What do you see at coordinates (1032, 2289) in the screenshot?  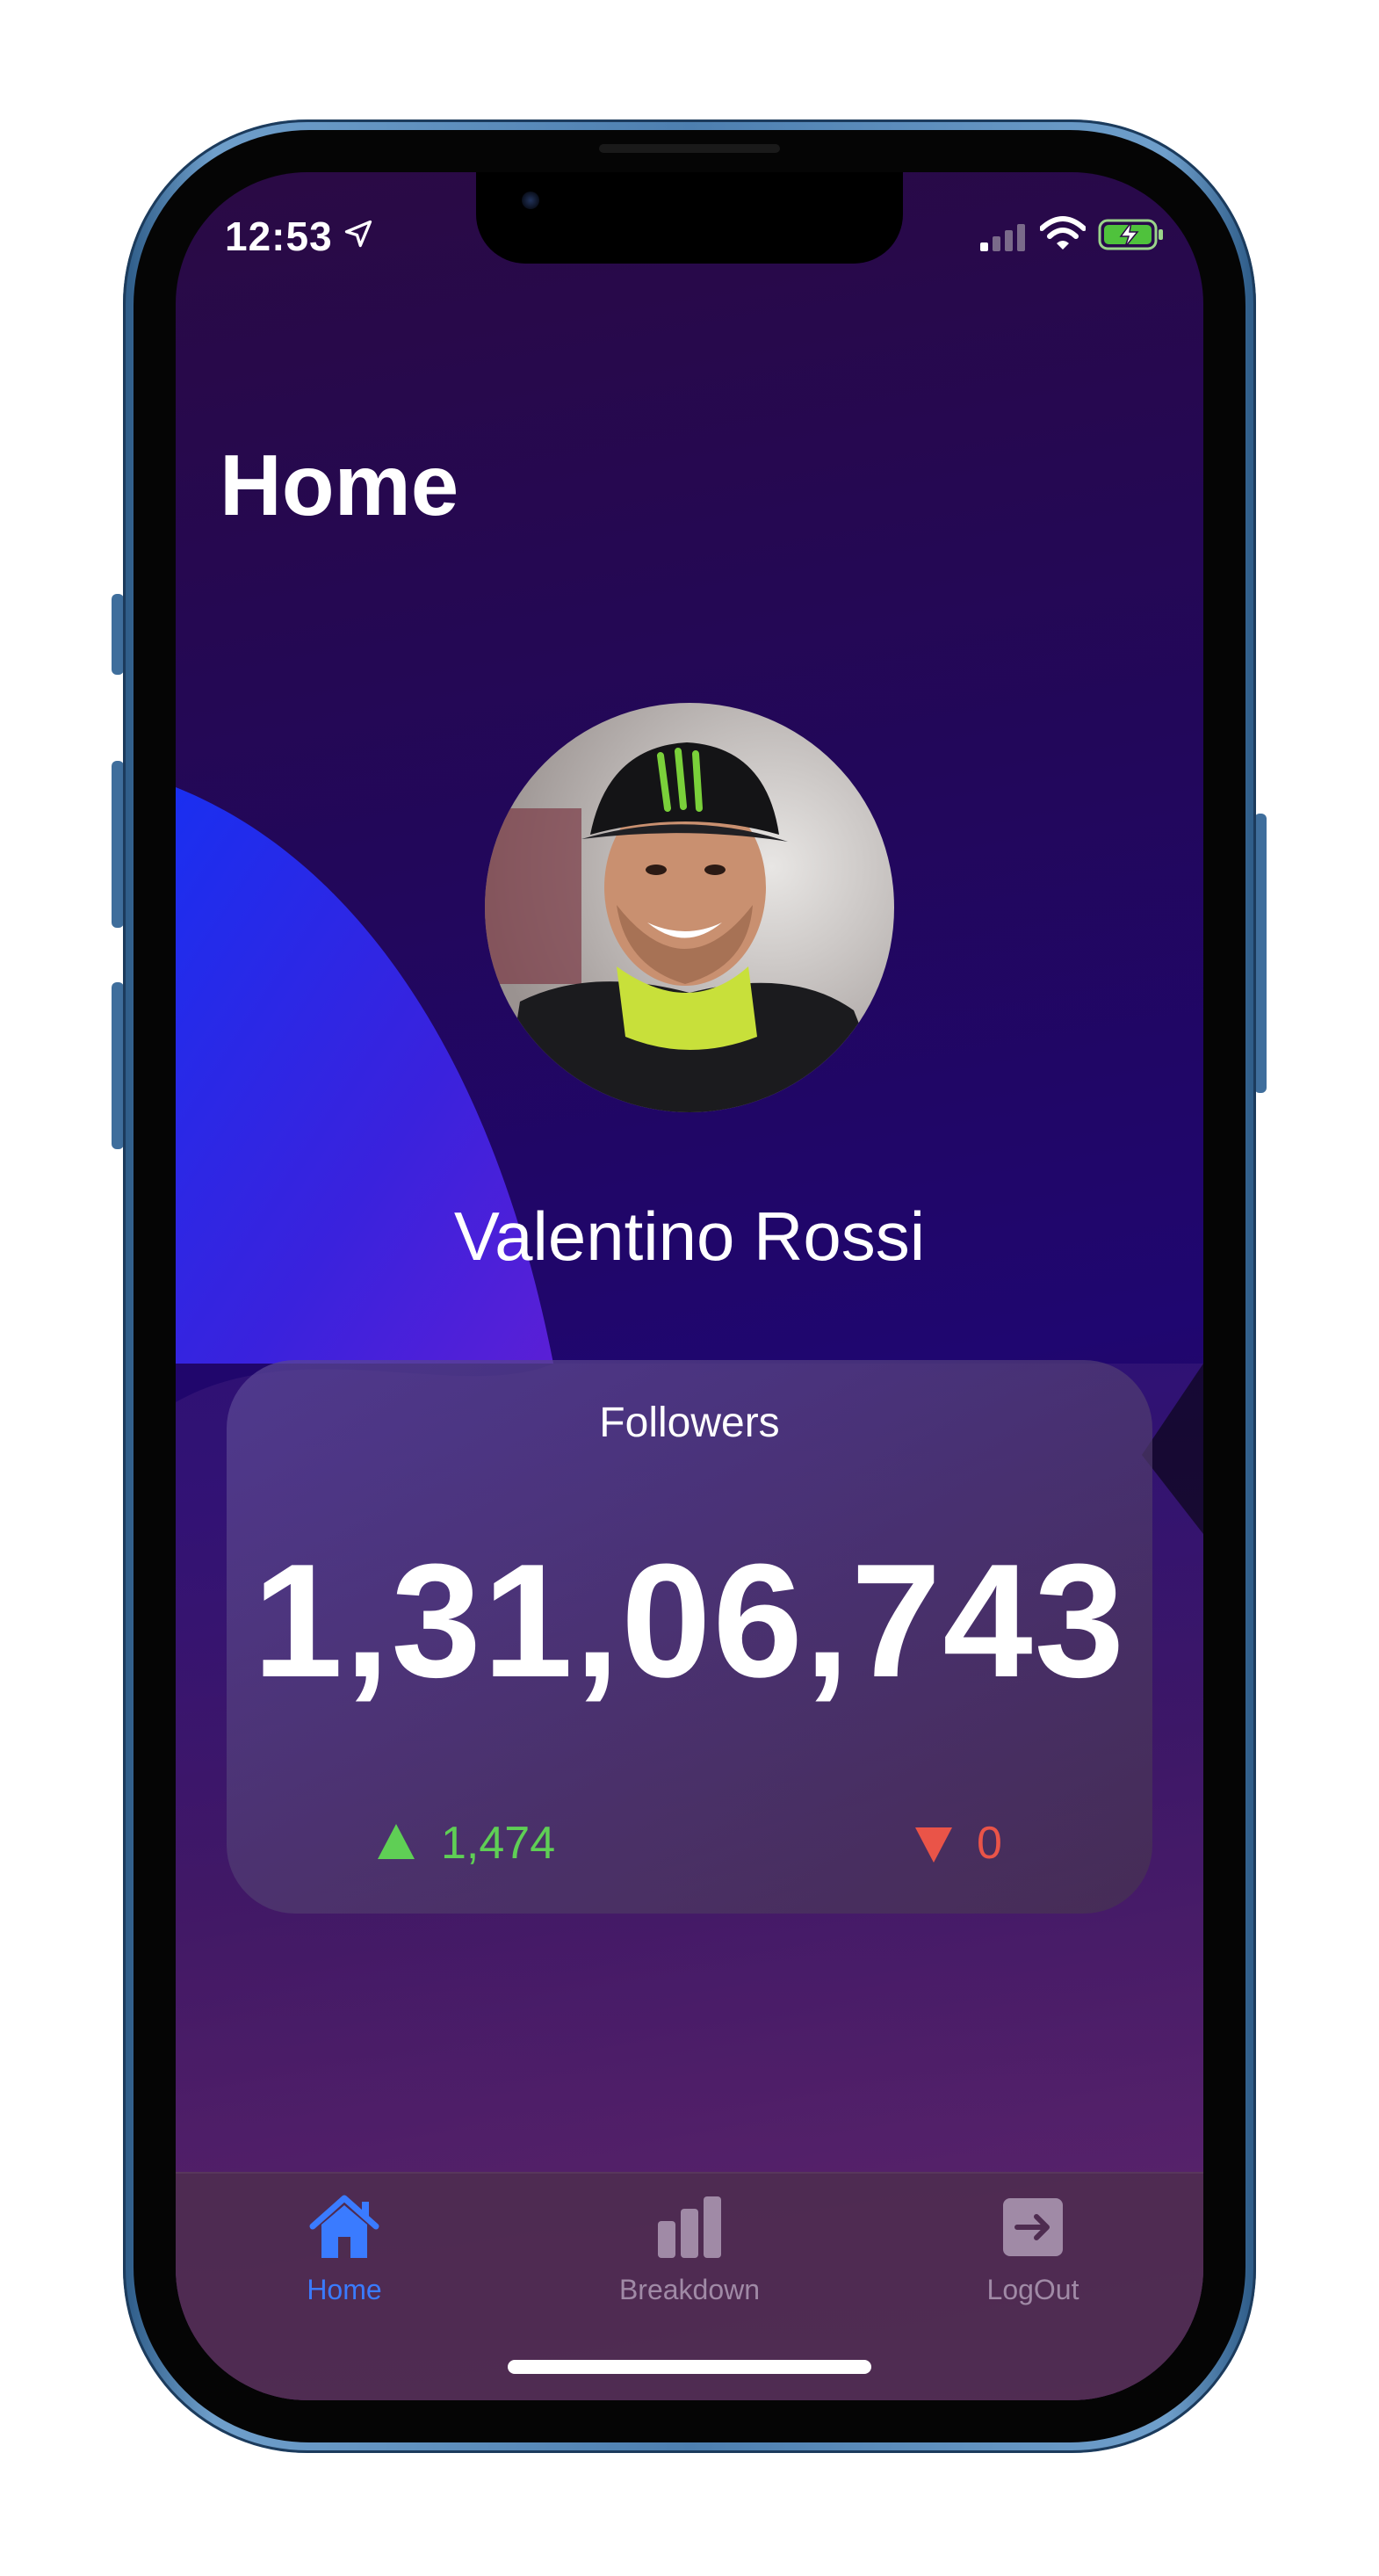 I see `tab-logout-label: LogOut` at bounding box center [1032, 2289].